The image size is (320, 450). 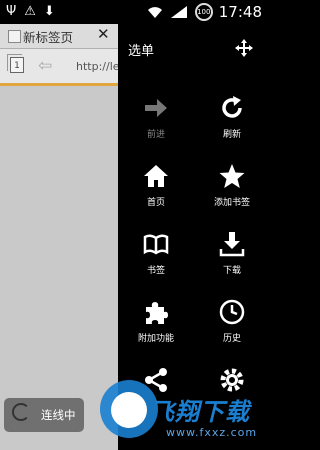 What do you see at coordinates (155, 135) in the screenshot?
I see `menu-item-label: 前进` at bounding box center [155, 135].